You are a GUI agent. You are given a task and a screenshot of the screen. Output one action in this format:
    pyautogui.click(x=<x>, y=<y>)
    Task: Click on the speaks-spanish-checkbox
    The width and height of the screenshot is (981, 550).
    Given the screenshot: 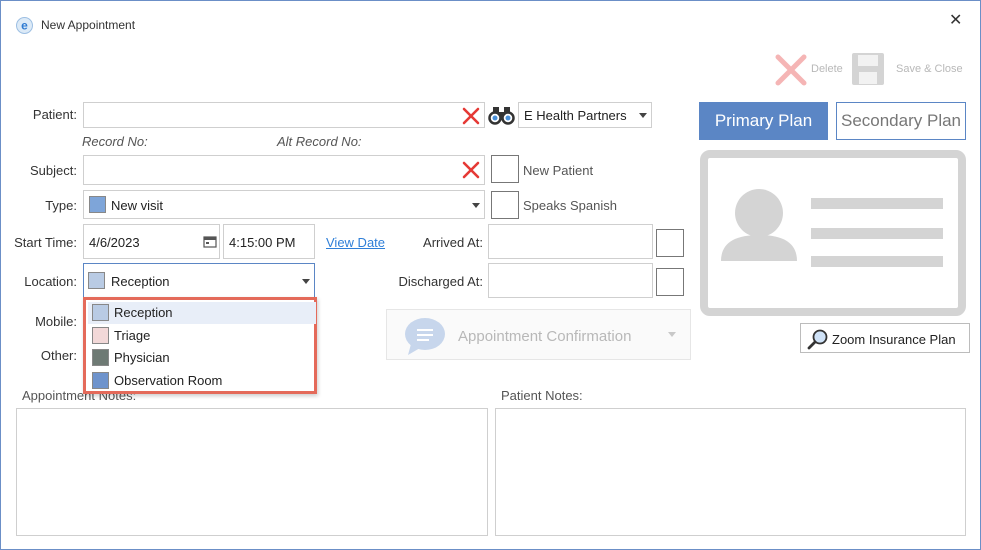 What is the action you would take?
    pyautogui.click(x=505, y=205)
    